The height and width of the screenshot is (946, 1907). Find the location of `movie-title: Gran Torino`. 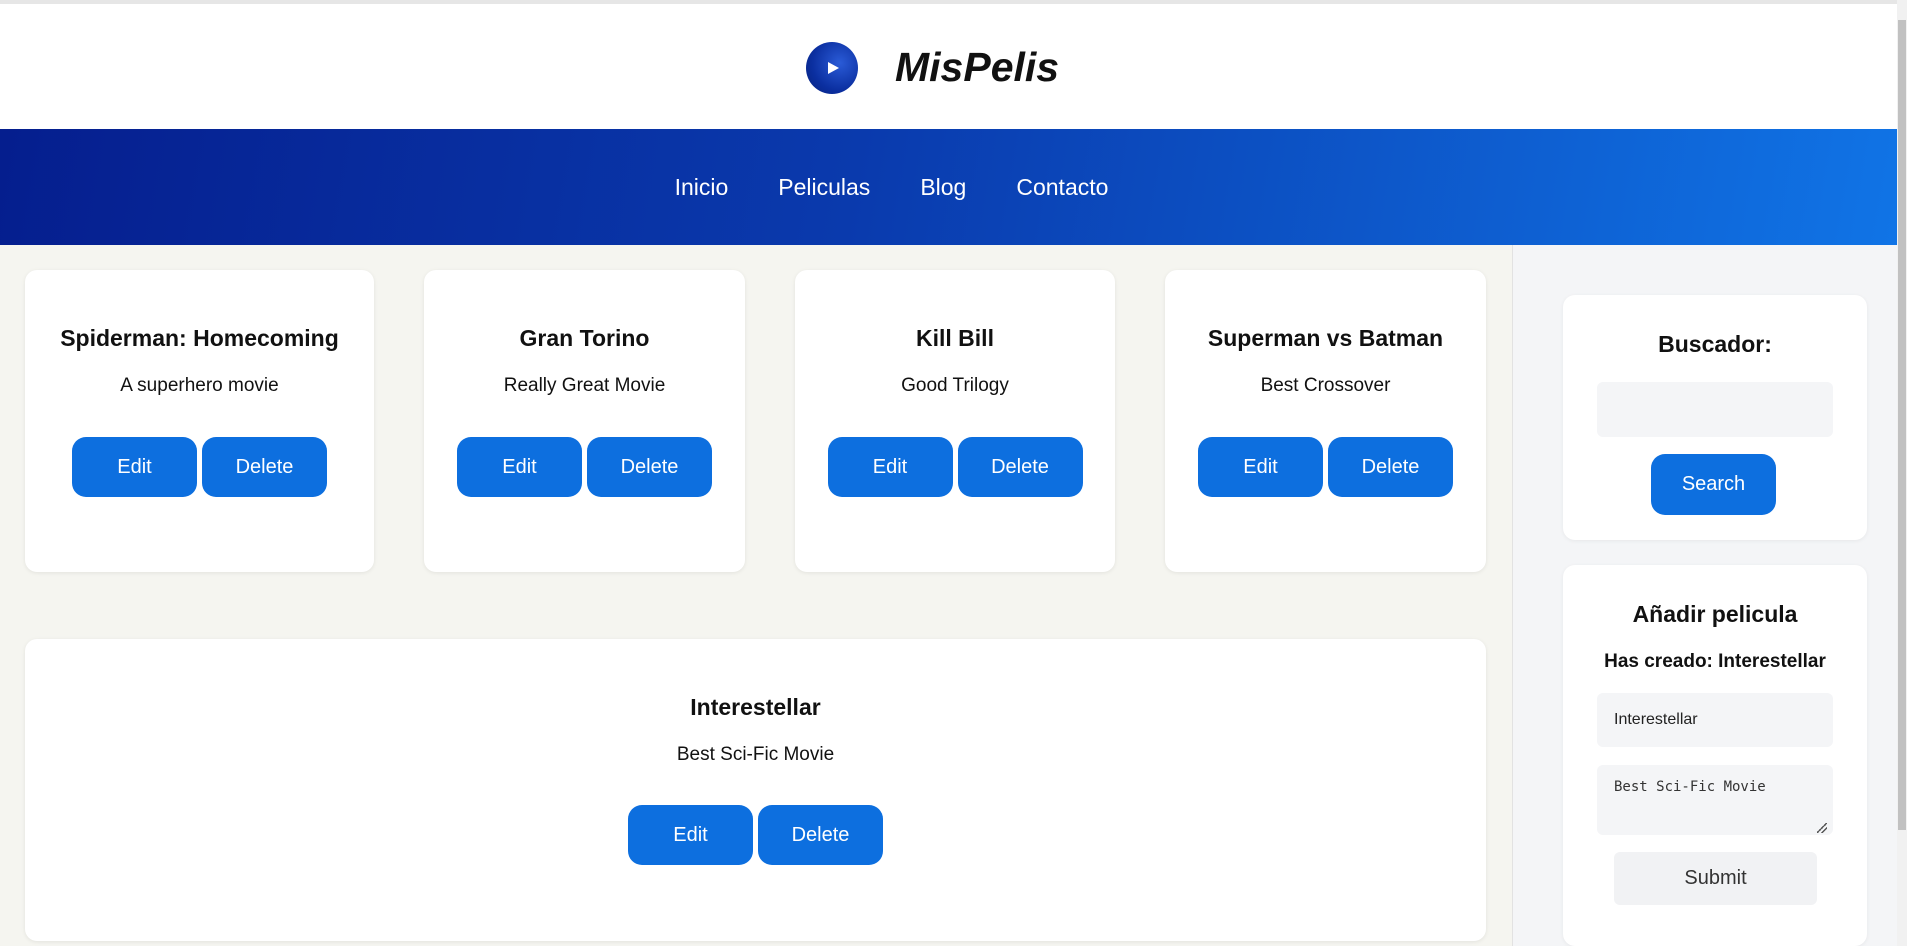

movie-title: Gran Torino is located at coordinates (584, 338).